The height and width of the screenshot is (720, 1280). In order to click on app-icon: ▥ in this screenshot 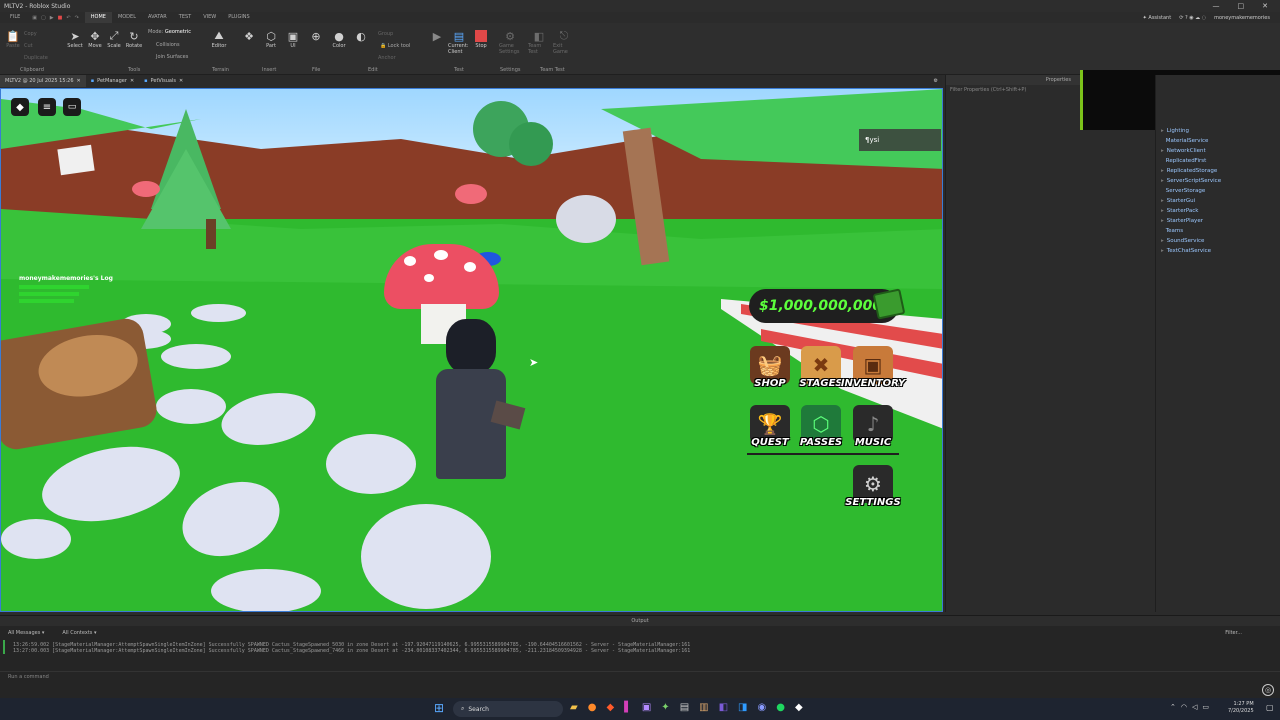, I will do `click(703, 707)`.